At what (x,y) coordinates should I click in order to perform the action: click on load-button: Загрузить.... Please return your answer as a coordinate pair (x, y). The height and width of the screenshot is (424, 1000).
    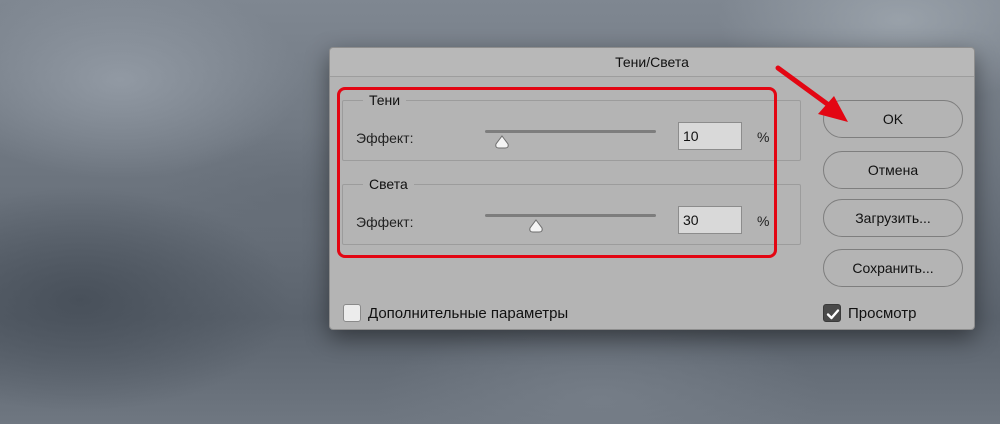
    Looking at the image, I should click on (893, 218).